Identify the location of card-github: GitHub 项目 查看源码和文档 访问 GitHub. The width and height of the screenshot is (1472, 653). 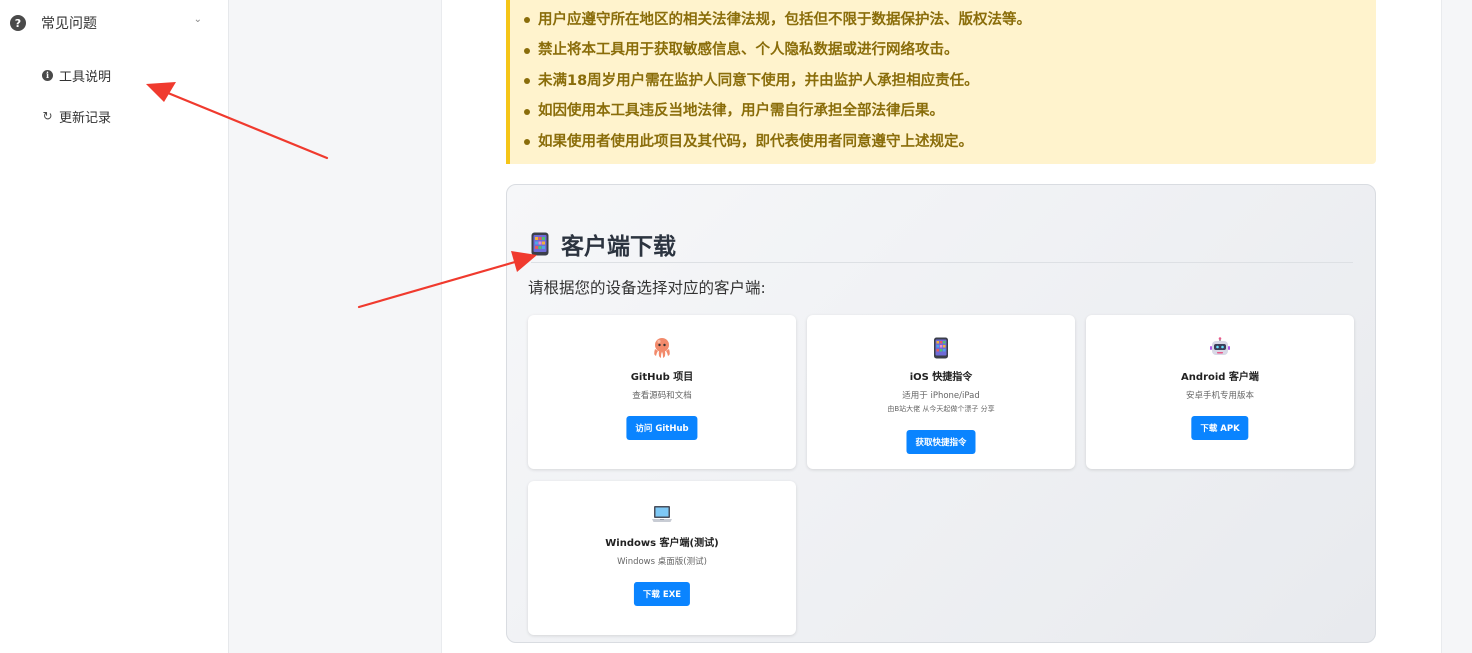
(662, 392).